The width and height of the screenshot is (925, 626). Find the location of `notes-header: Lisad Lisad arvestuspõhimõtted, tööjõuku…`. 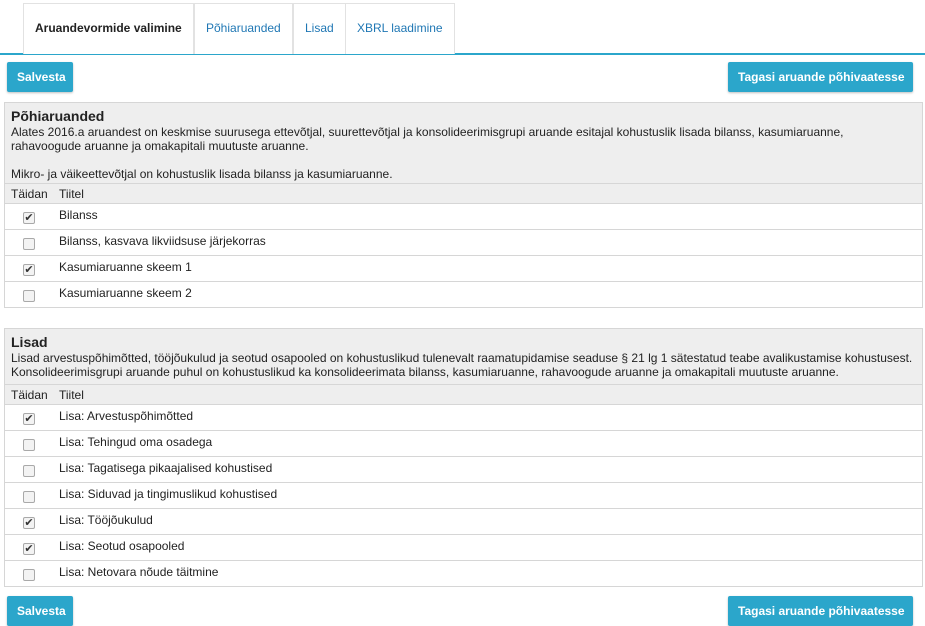

notes-header: Lisad Lisad arvestuspõhimõtted, tööjõuku… is located at coordinates (463, 356).